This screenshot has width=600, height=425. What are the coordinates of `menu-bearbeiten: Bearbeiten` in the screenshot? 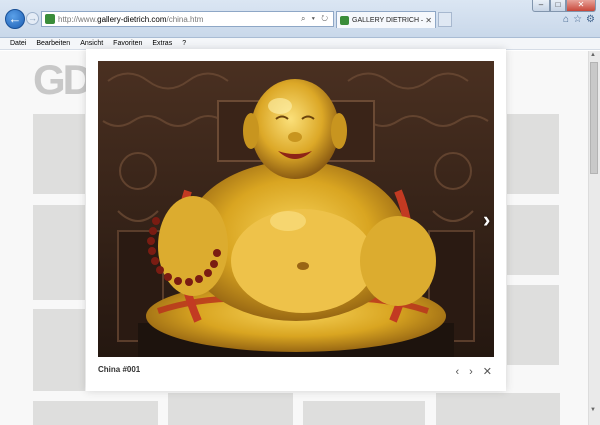 It's located at (53, 43).